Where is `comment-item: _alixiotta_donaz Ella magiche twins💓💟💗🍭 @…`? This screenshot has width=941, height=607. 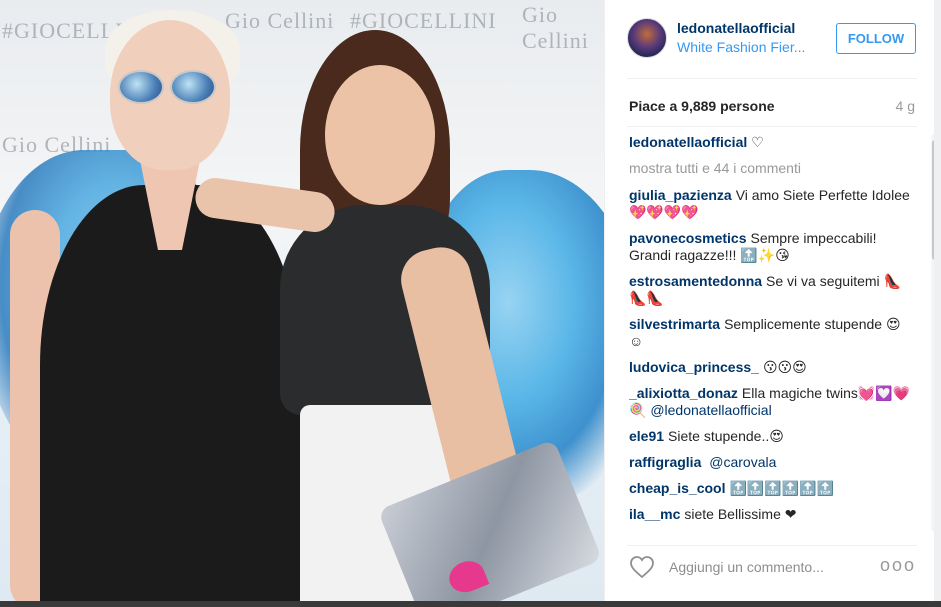
comment-item: _alixiotta_donaz Ella magiche twins💓💟💗🍭 @… is located at coordinates (771, 402).